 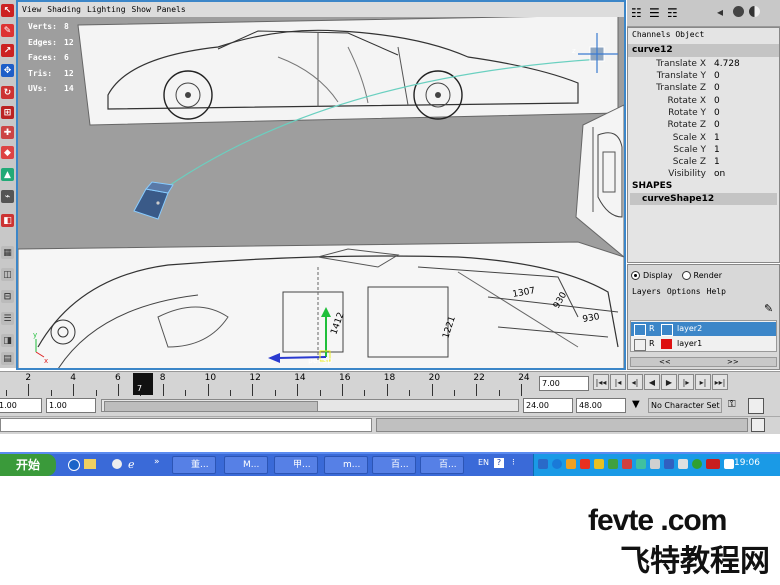 I want to click on range-slider-track, so click(x=310, y=405).